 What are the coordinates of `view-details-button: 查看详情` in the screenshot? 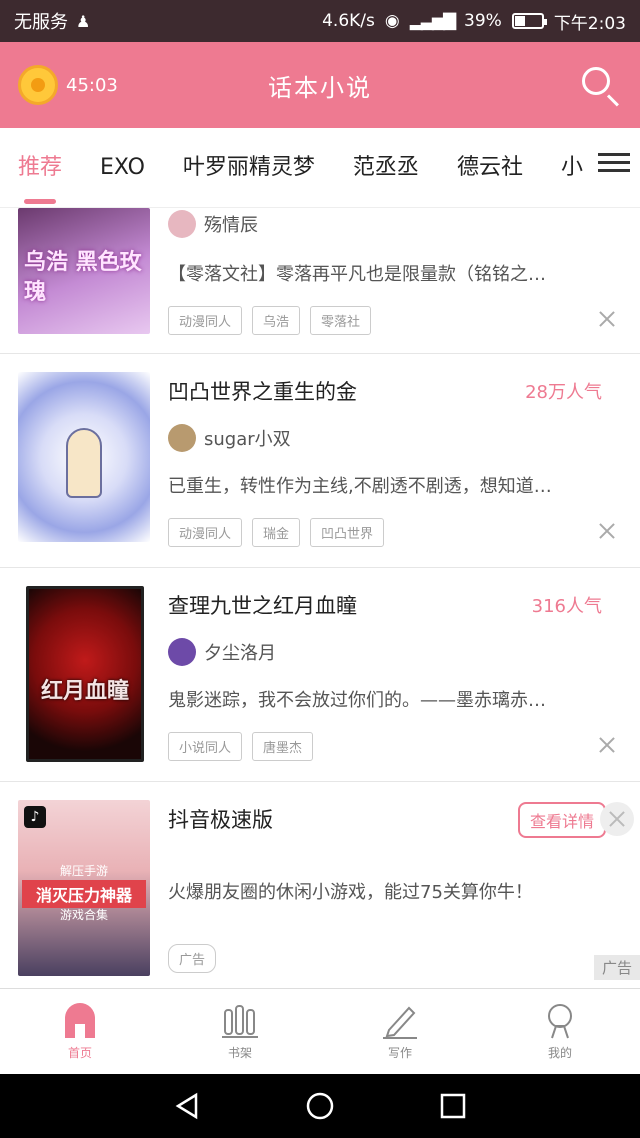 It's located at (561, 820).